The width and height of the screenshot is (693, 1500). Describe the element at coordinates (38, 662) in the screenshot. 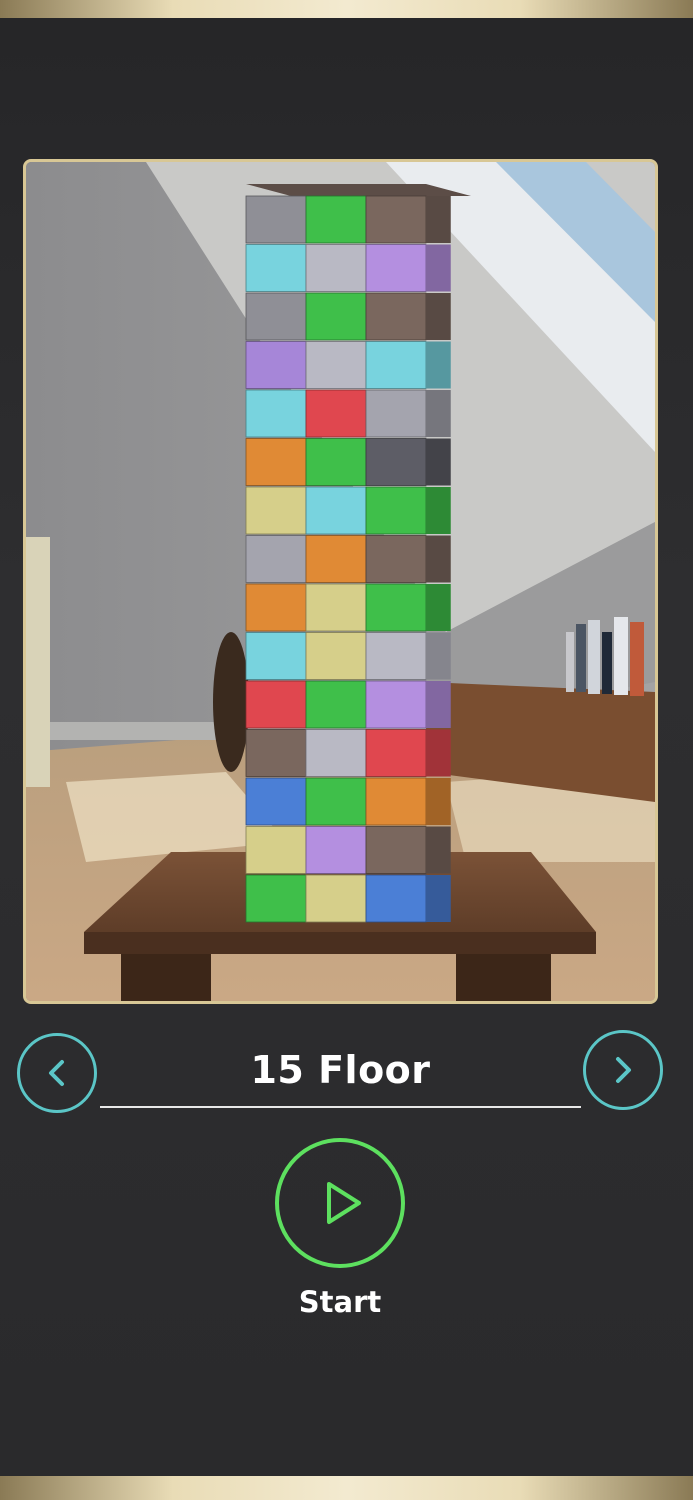

I see `chair` at that location.